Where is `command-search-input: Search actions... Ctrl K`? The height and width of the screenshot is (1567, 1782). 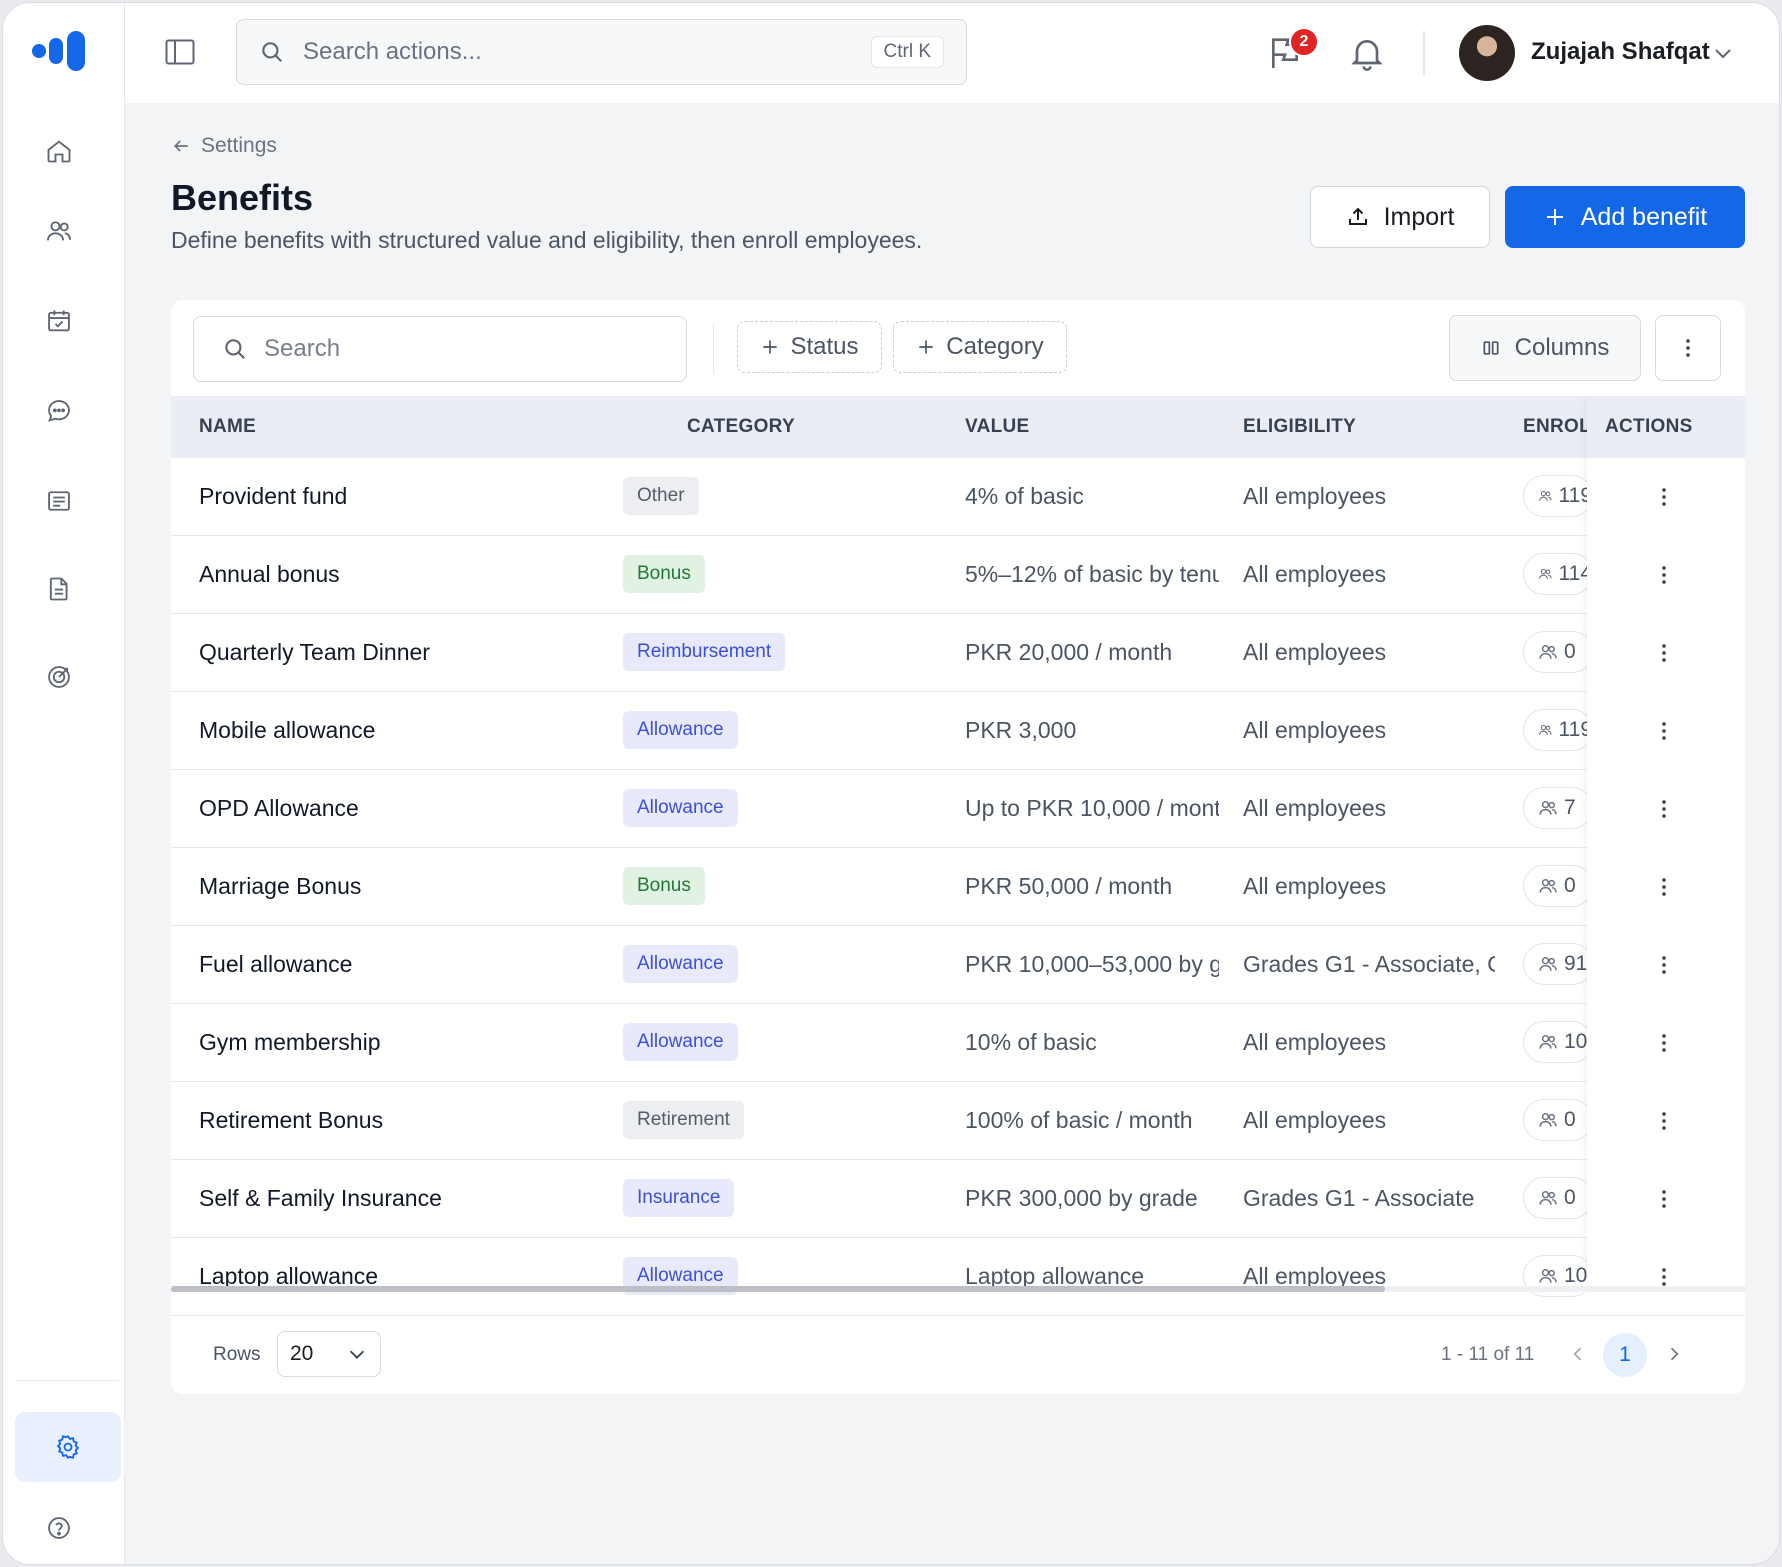
command-search-input: Search actions... Ctrl K is located at coordinates (601, 52).